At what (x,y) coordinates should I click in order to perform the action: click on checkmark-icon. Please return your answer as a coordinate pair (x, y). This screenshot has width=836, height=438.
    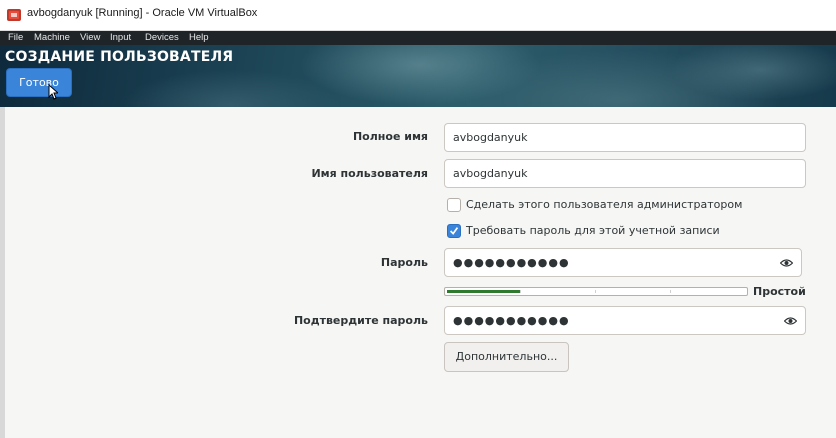
    Looking at the image, I should click on (454, 231).